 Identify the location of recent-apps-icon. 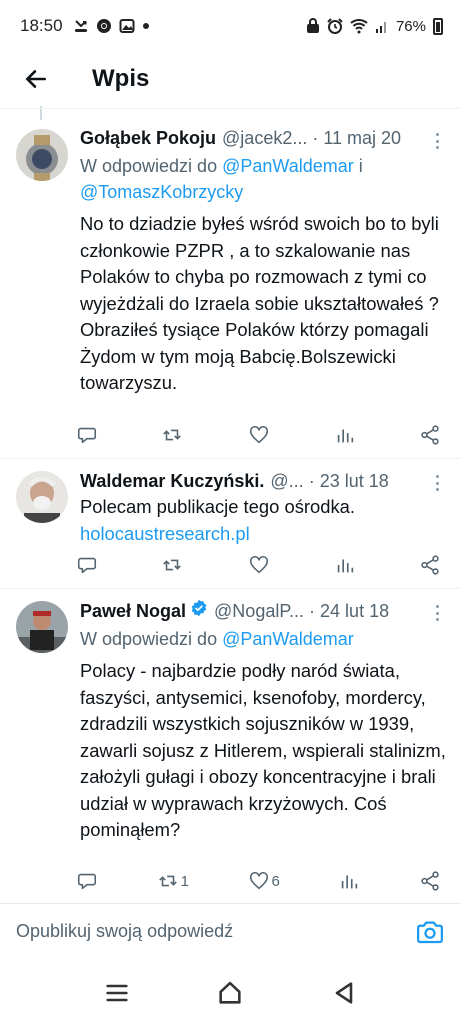
(117, 993).